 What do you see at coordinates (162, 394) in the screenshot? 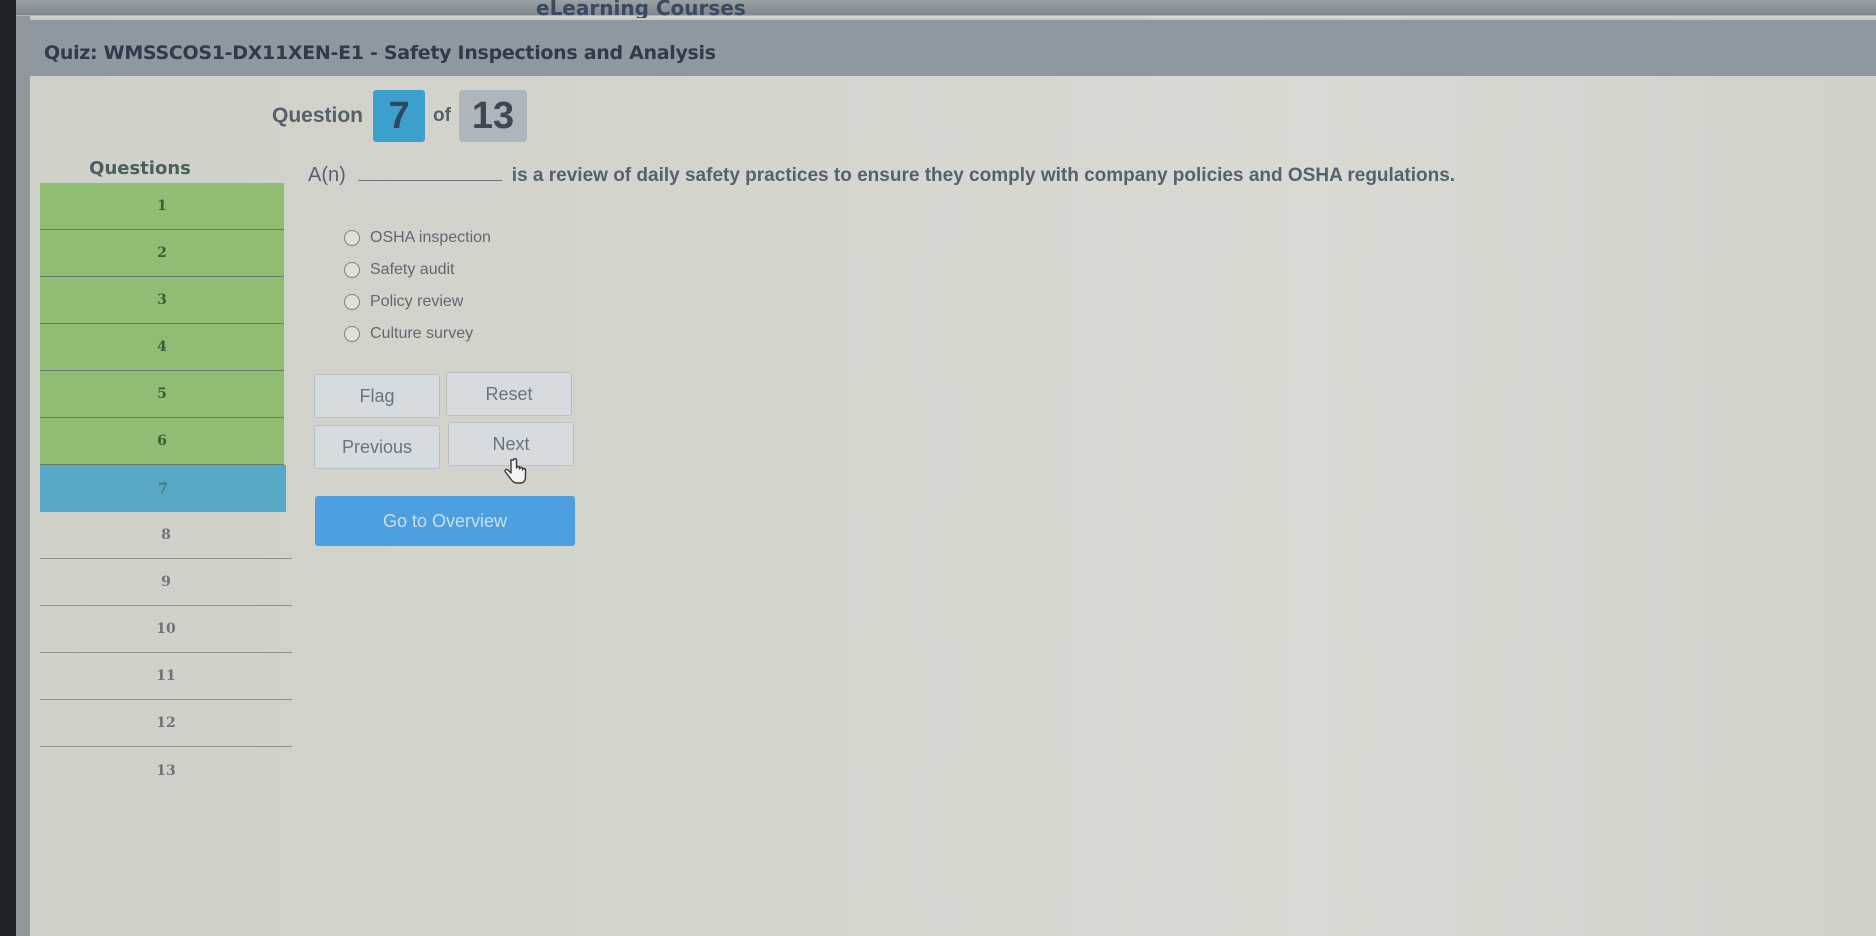
I see `question-nav-item-5: 5` at bounding box center [162, 394].